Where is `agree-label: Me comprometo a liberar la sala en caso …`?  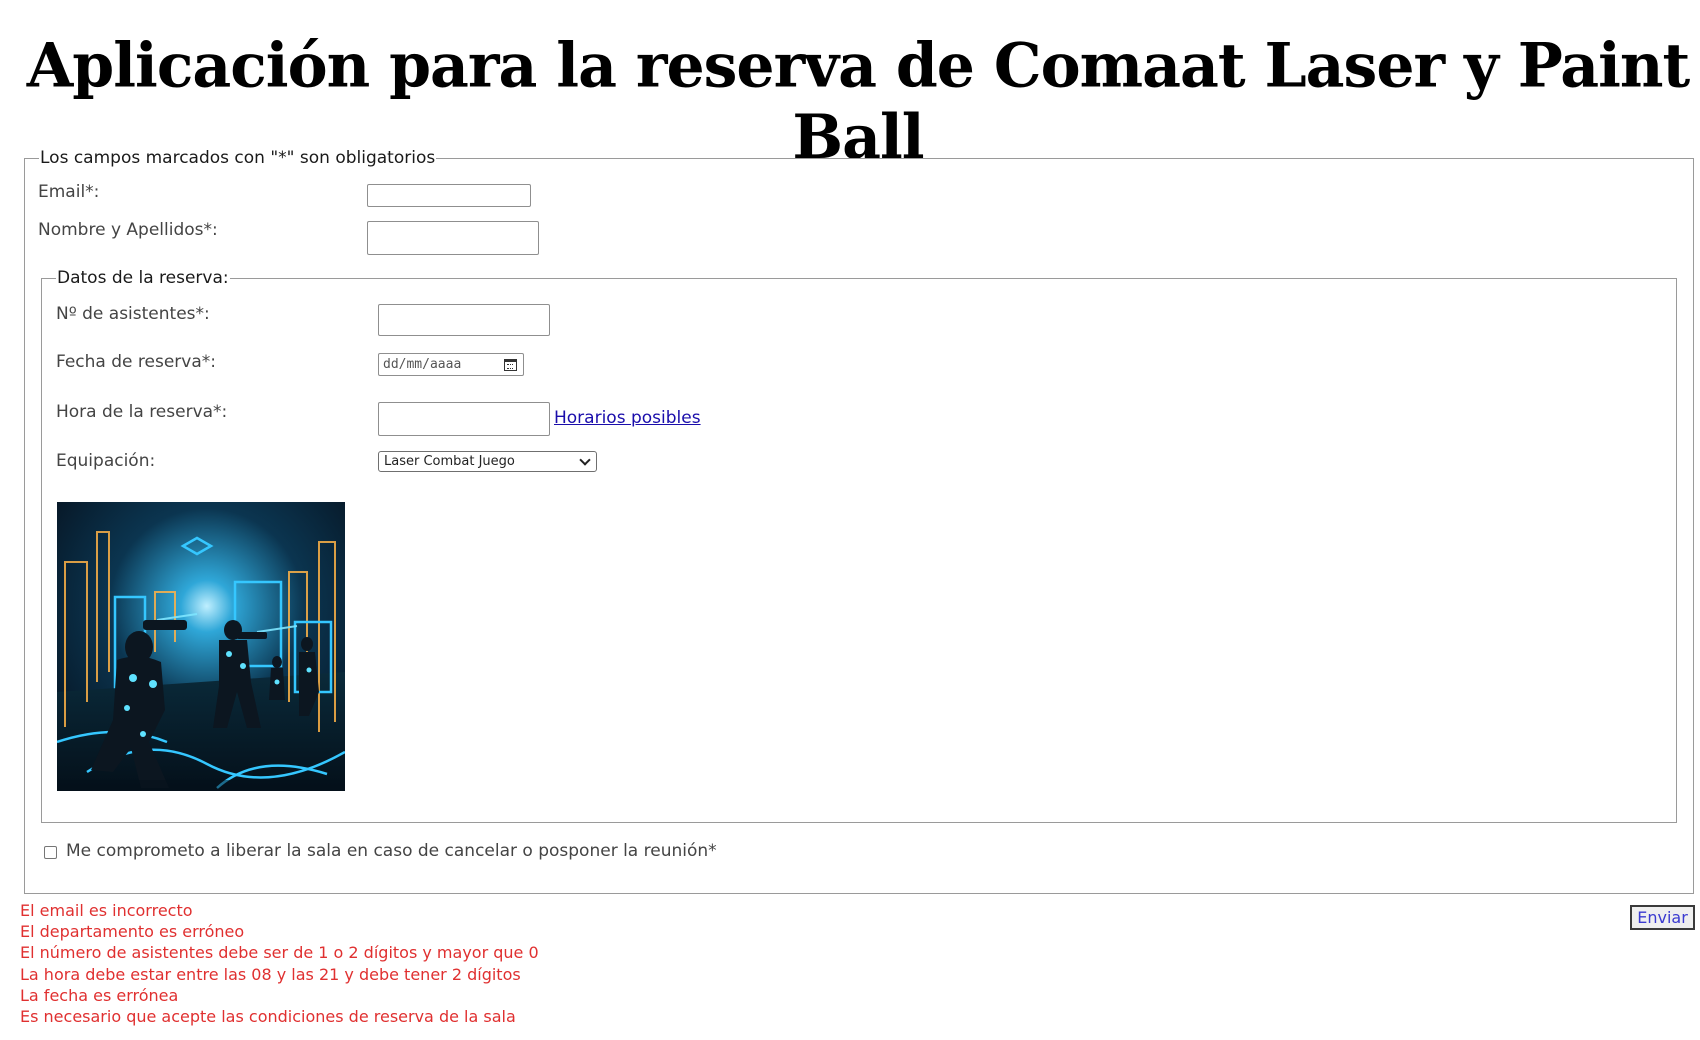 agree-label: Me comprometo a liberar la sala en caso … is located at coordinates (391, 851).